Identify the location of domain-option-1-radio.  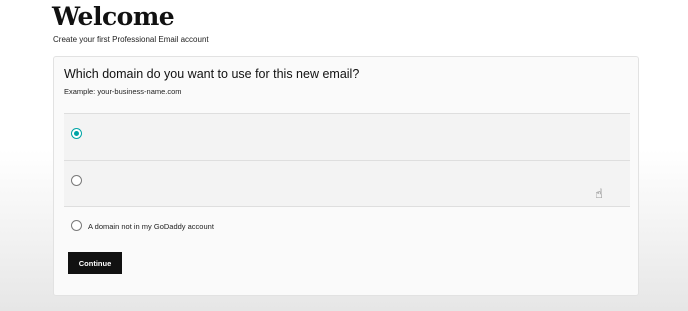
(76, 133).